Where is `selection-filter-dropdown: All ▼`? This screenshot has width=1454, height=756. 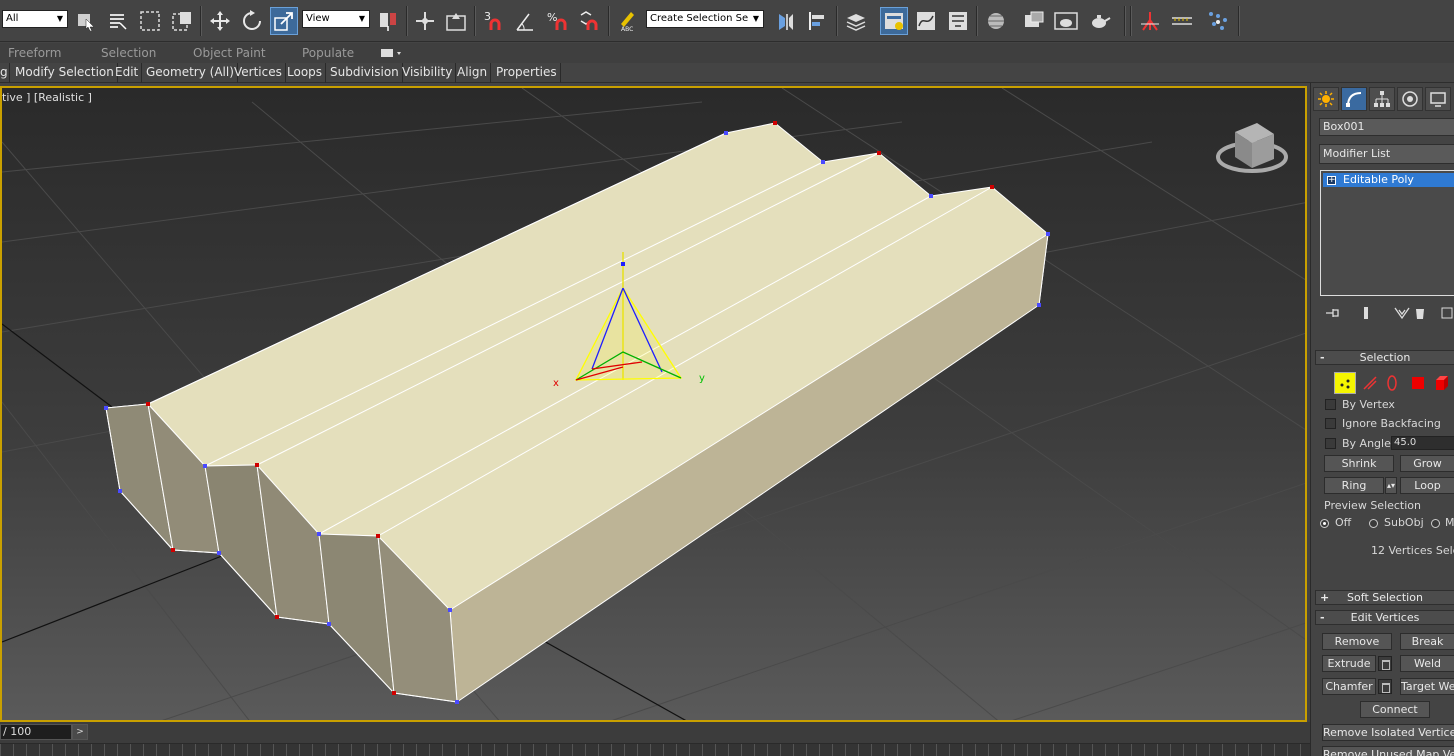 selection-filter-dropdown: All ▼ is located at coordinates (35, 19).